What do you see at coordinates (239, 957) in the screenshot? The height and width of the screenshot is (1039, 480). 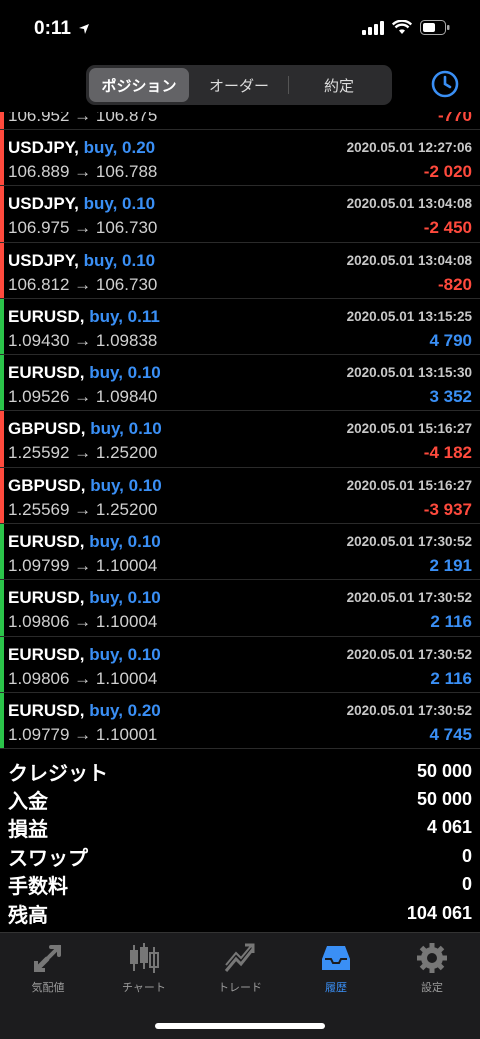 I see `trade-icon` at bounding box center [239, 957].